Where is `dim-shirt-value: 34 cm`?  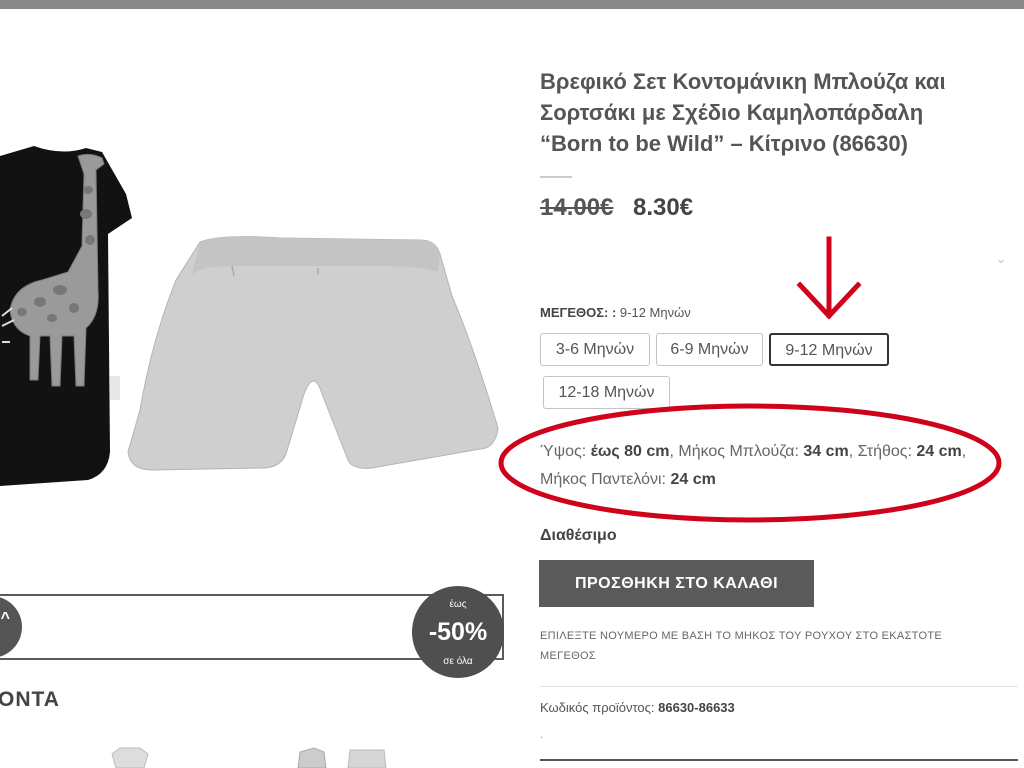
dim-shirt-value: 34 cm is located at coordinates (826, 451).